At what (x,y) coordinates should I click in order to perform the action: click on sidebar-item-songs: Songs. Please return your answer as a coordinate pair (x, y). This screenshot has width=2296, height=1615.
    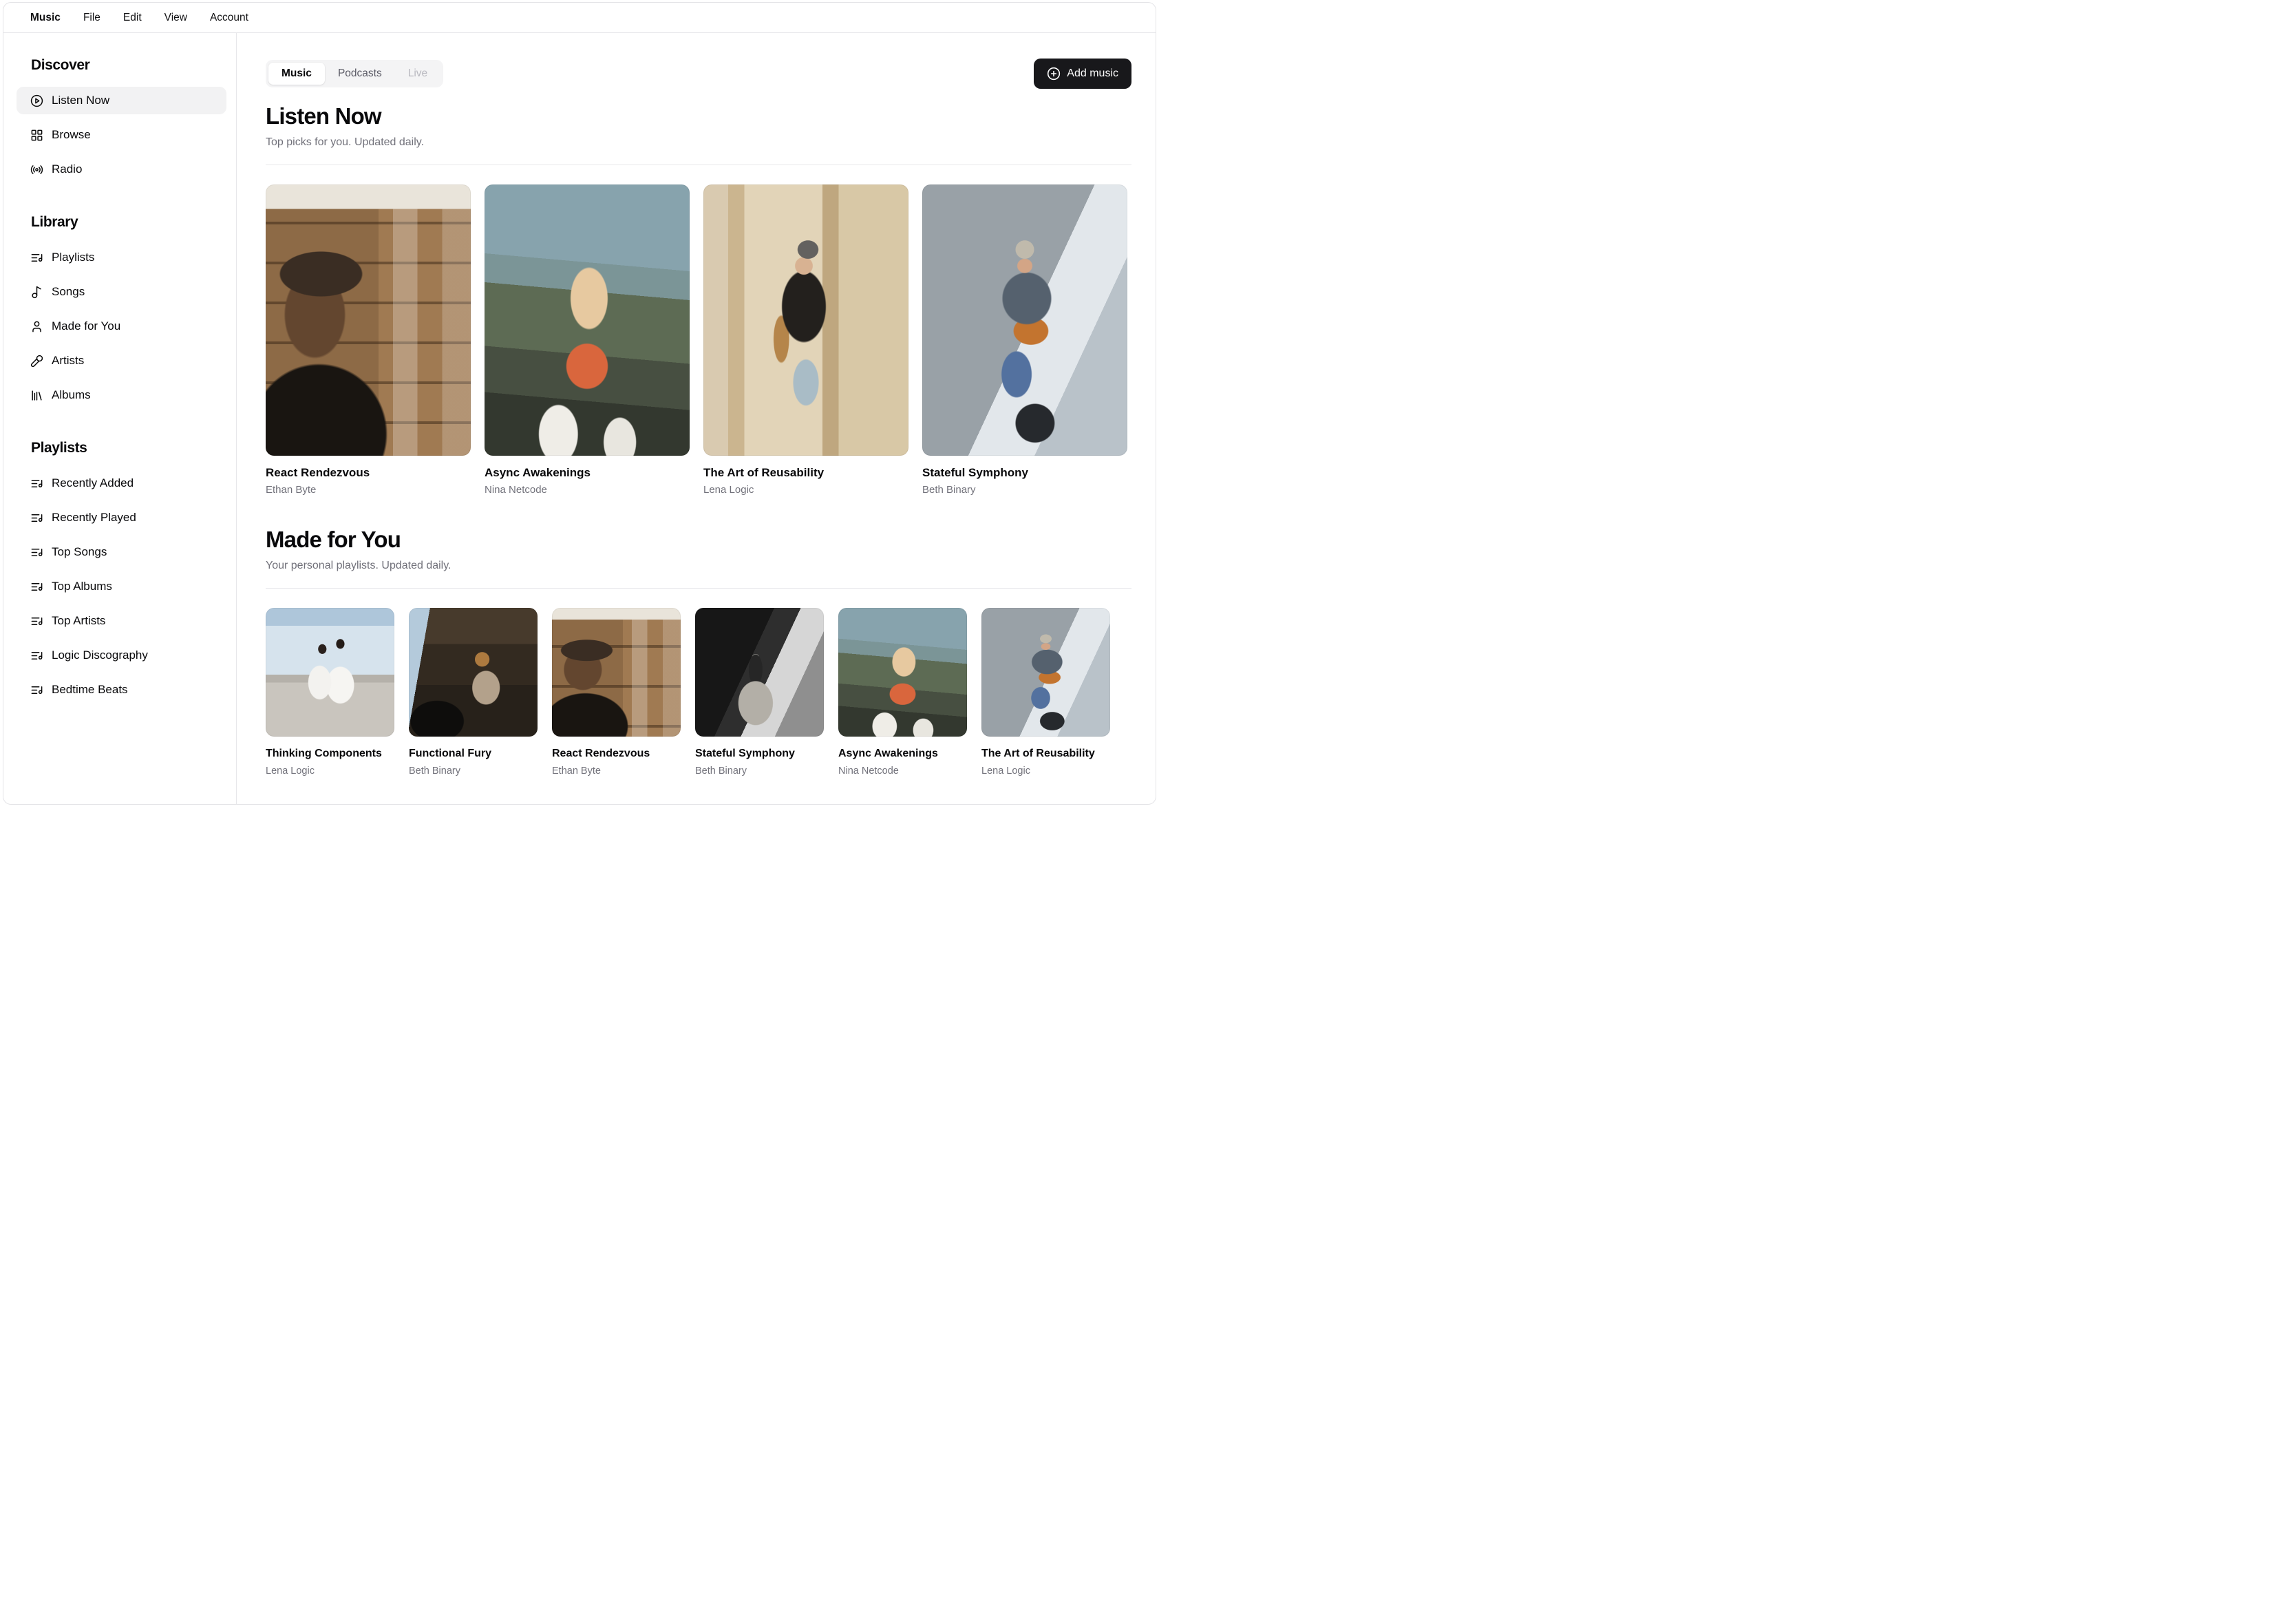
    Looking at the image, I should click on (122, 292).